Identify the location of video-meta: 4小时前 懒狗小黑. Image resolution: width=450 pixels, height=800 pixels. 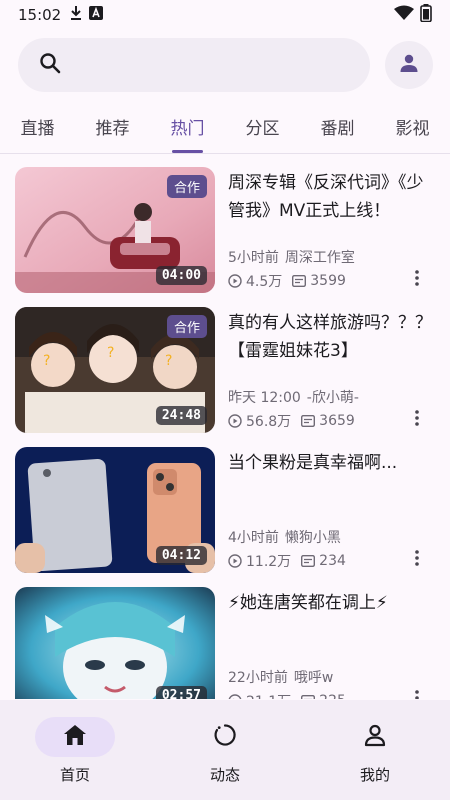
(284, 537).